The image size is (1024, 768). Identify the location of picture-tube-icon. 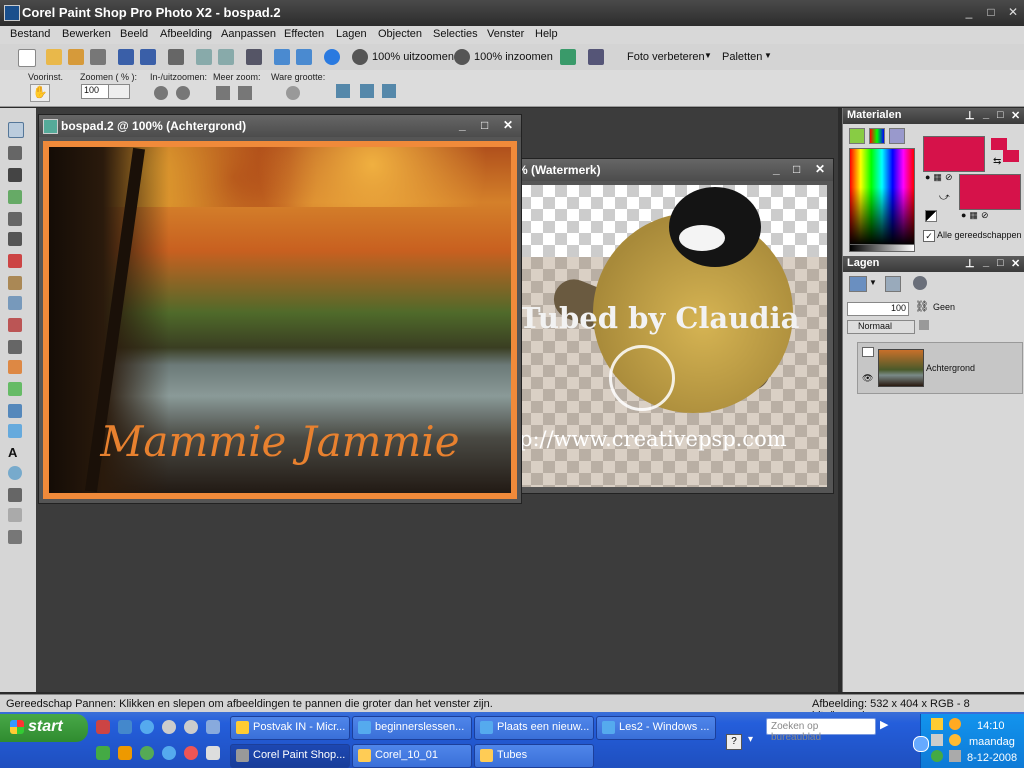
(15, 431).